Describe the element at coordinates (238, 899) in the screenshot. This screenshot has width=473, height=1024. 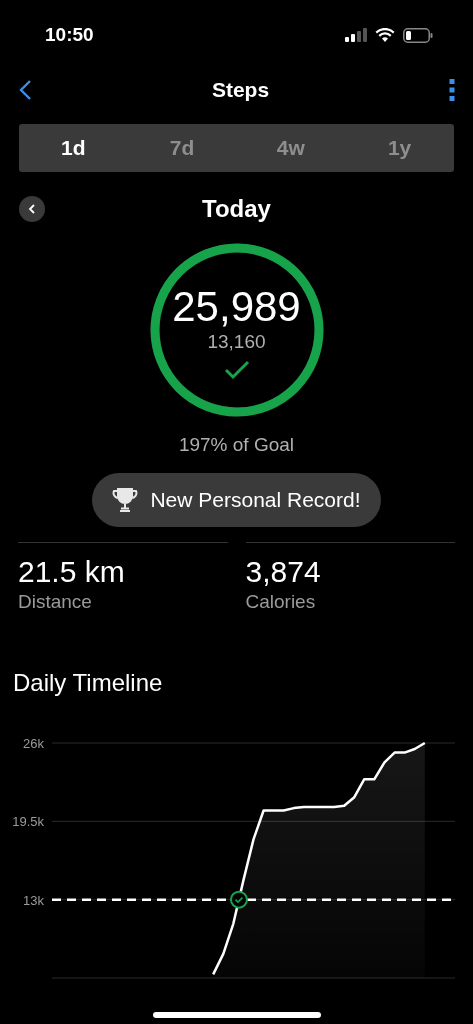
I see `goal-check-icon` at that location.